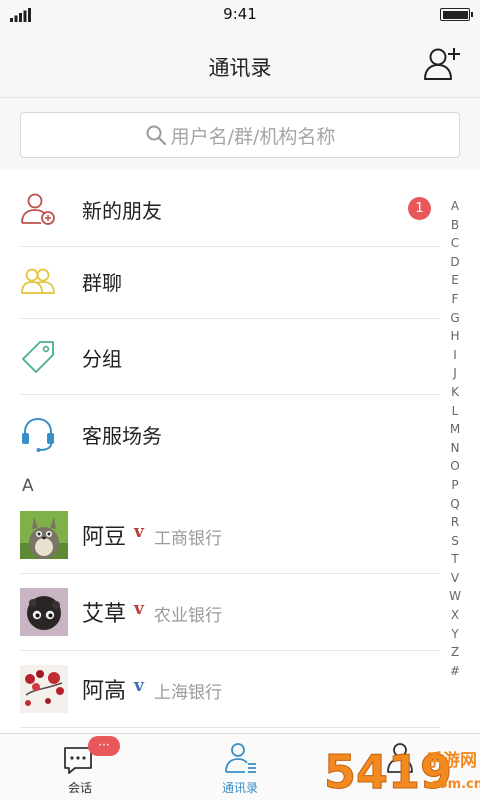 The height and width of the screenshot is (800, 480). What do you see at coordinates (156, 135) in the screenshot?
I see `search-icon` at bounding box center [156, 135].